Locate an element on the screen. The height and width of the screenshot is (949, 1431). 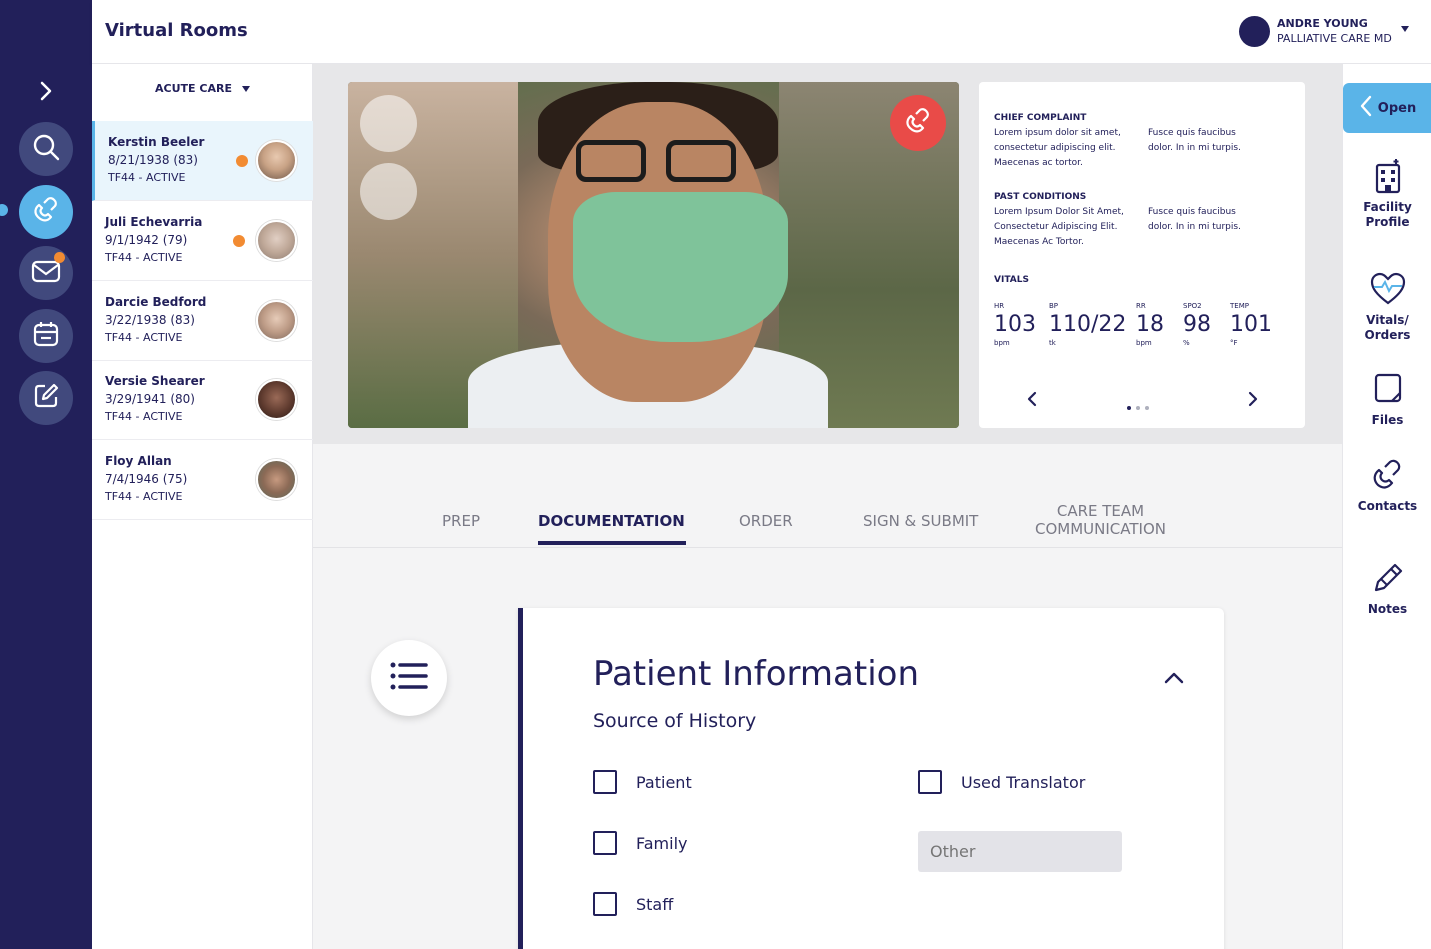
edit-icon is located at coordinates (46, 398).